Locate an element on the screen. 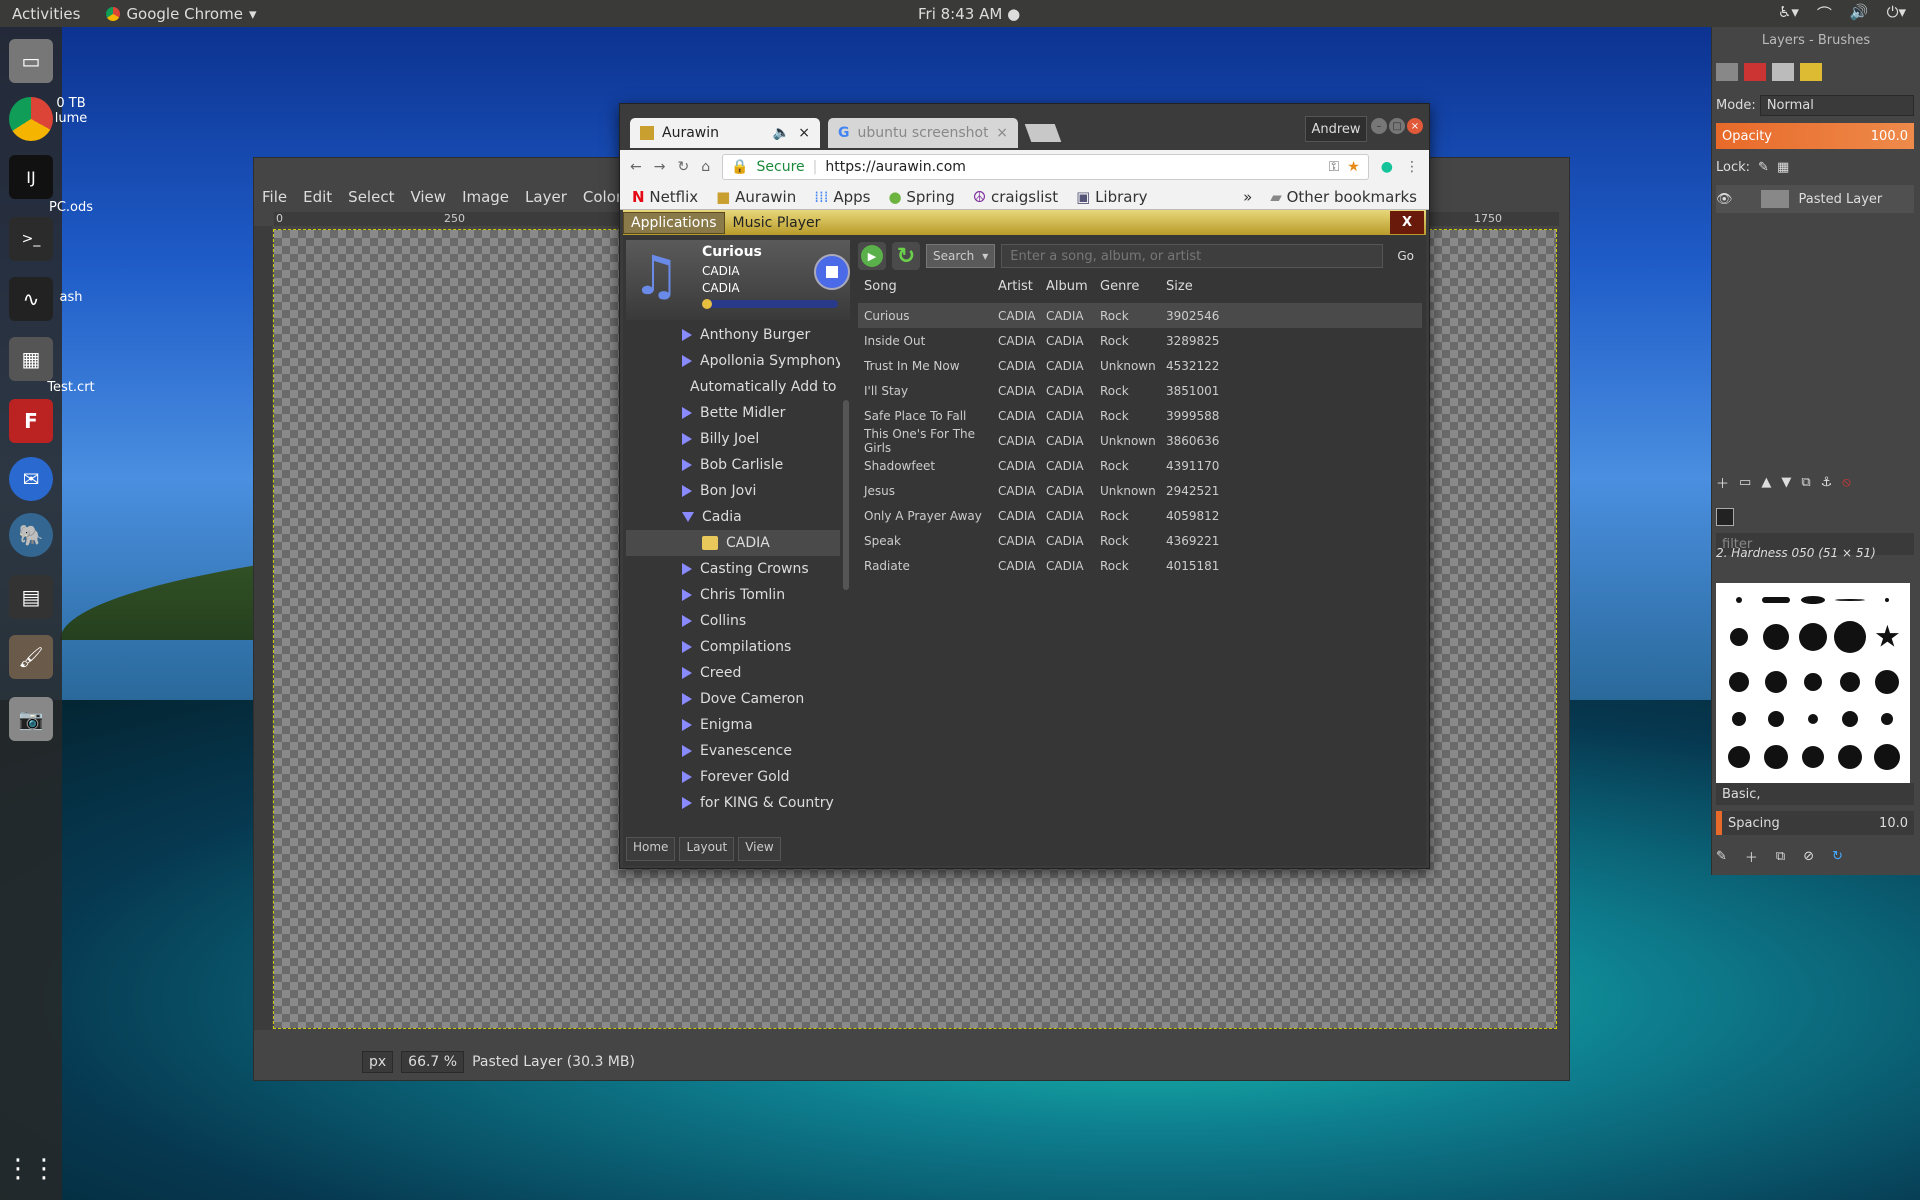  search-input: Enter a song, album, or artist is located at coordinates (1192, 256).